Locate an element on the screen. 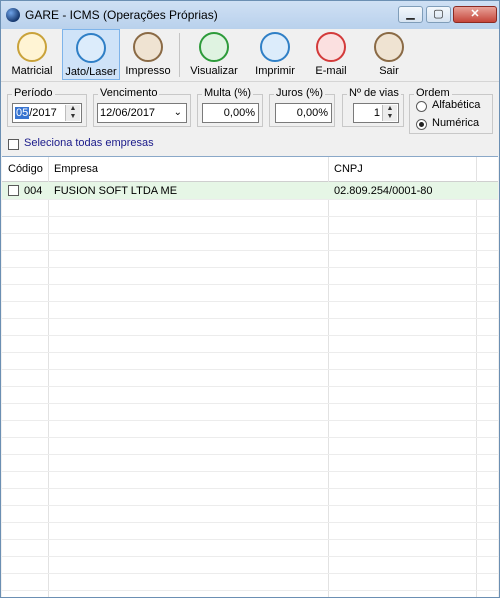 The image size is (500, 598). matricial-button: Matricial is located at coordinates (32, 54).